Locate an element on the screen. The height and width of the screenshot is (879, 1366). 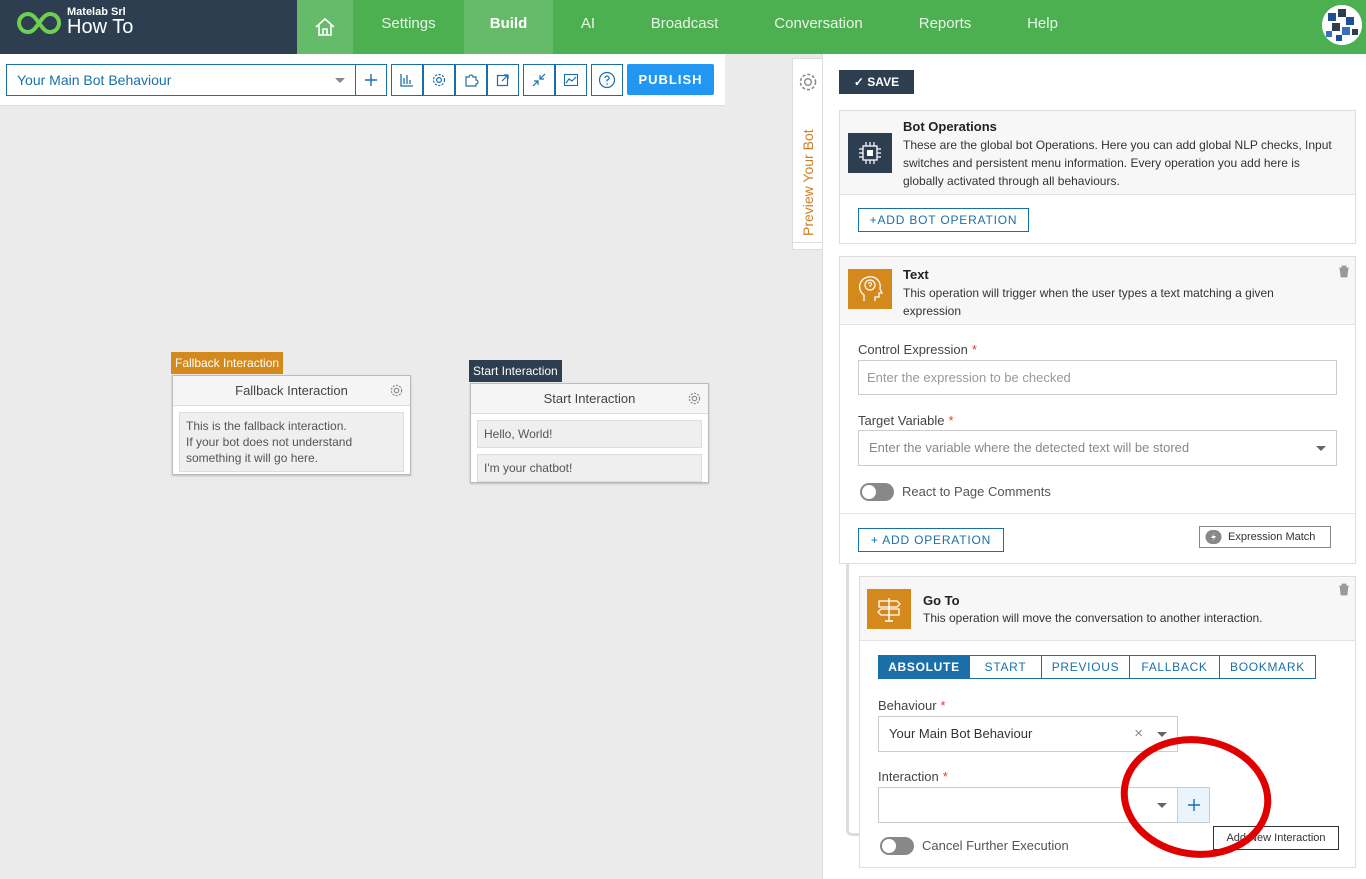
avatar-pattern-icon is located at coordinates (1342, 25).